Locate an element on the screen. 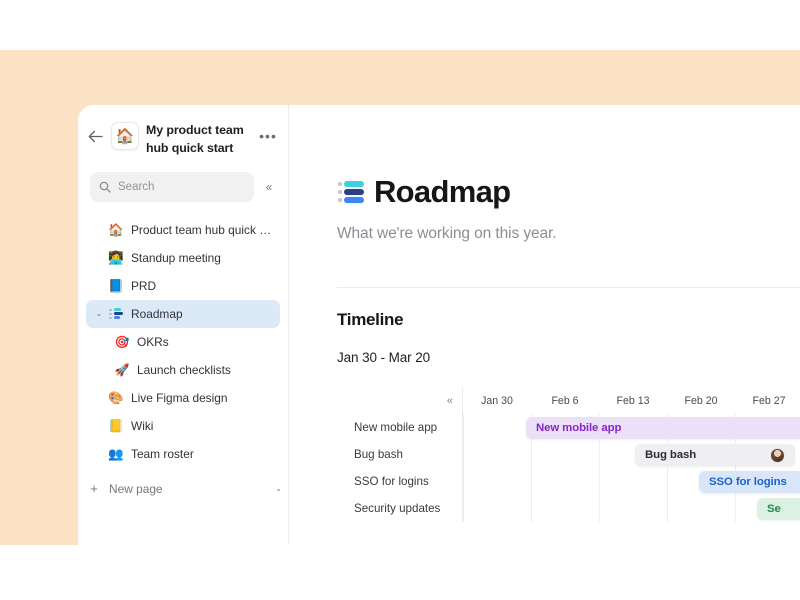 The width and height of the screenshot is (800, 600). gantt-left-header: « is located at coordinates (399, 400).